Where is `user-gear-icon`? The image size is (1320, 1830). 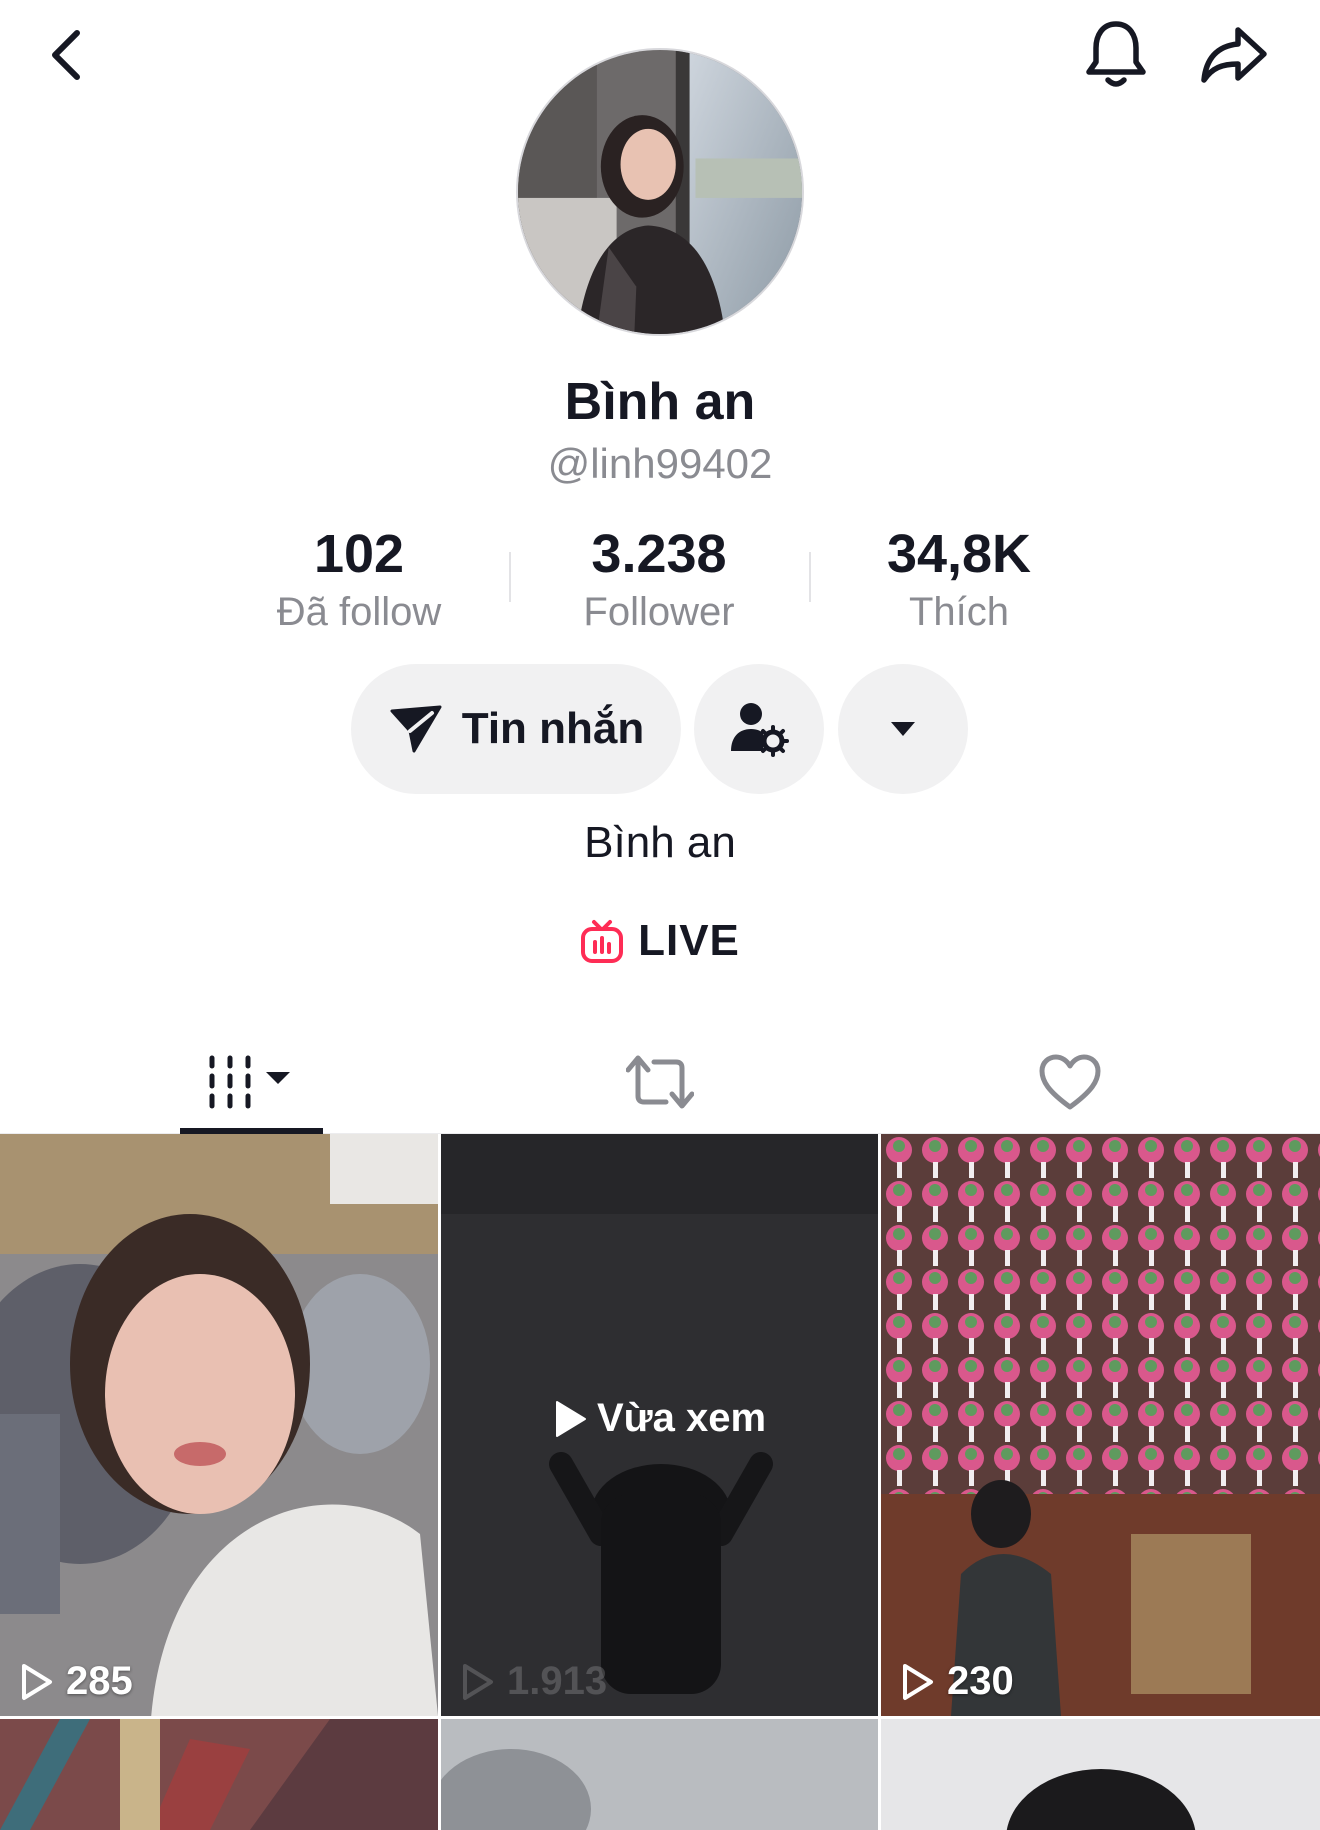 user-gear-icon is located at coordinates (760, 730).